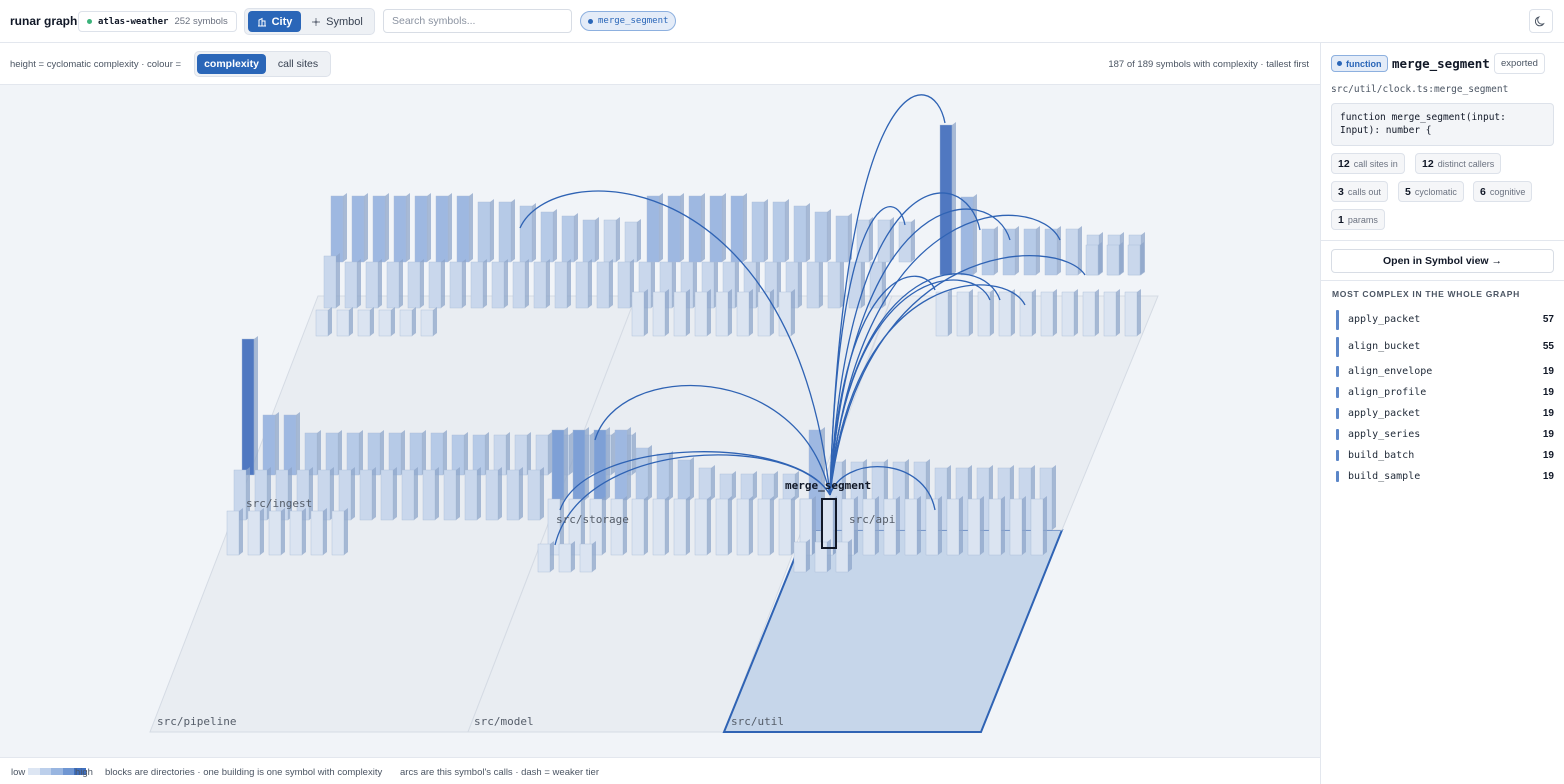  I want to click on directory-label: src/pipeline, so click(196, 721).